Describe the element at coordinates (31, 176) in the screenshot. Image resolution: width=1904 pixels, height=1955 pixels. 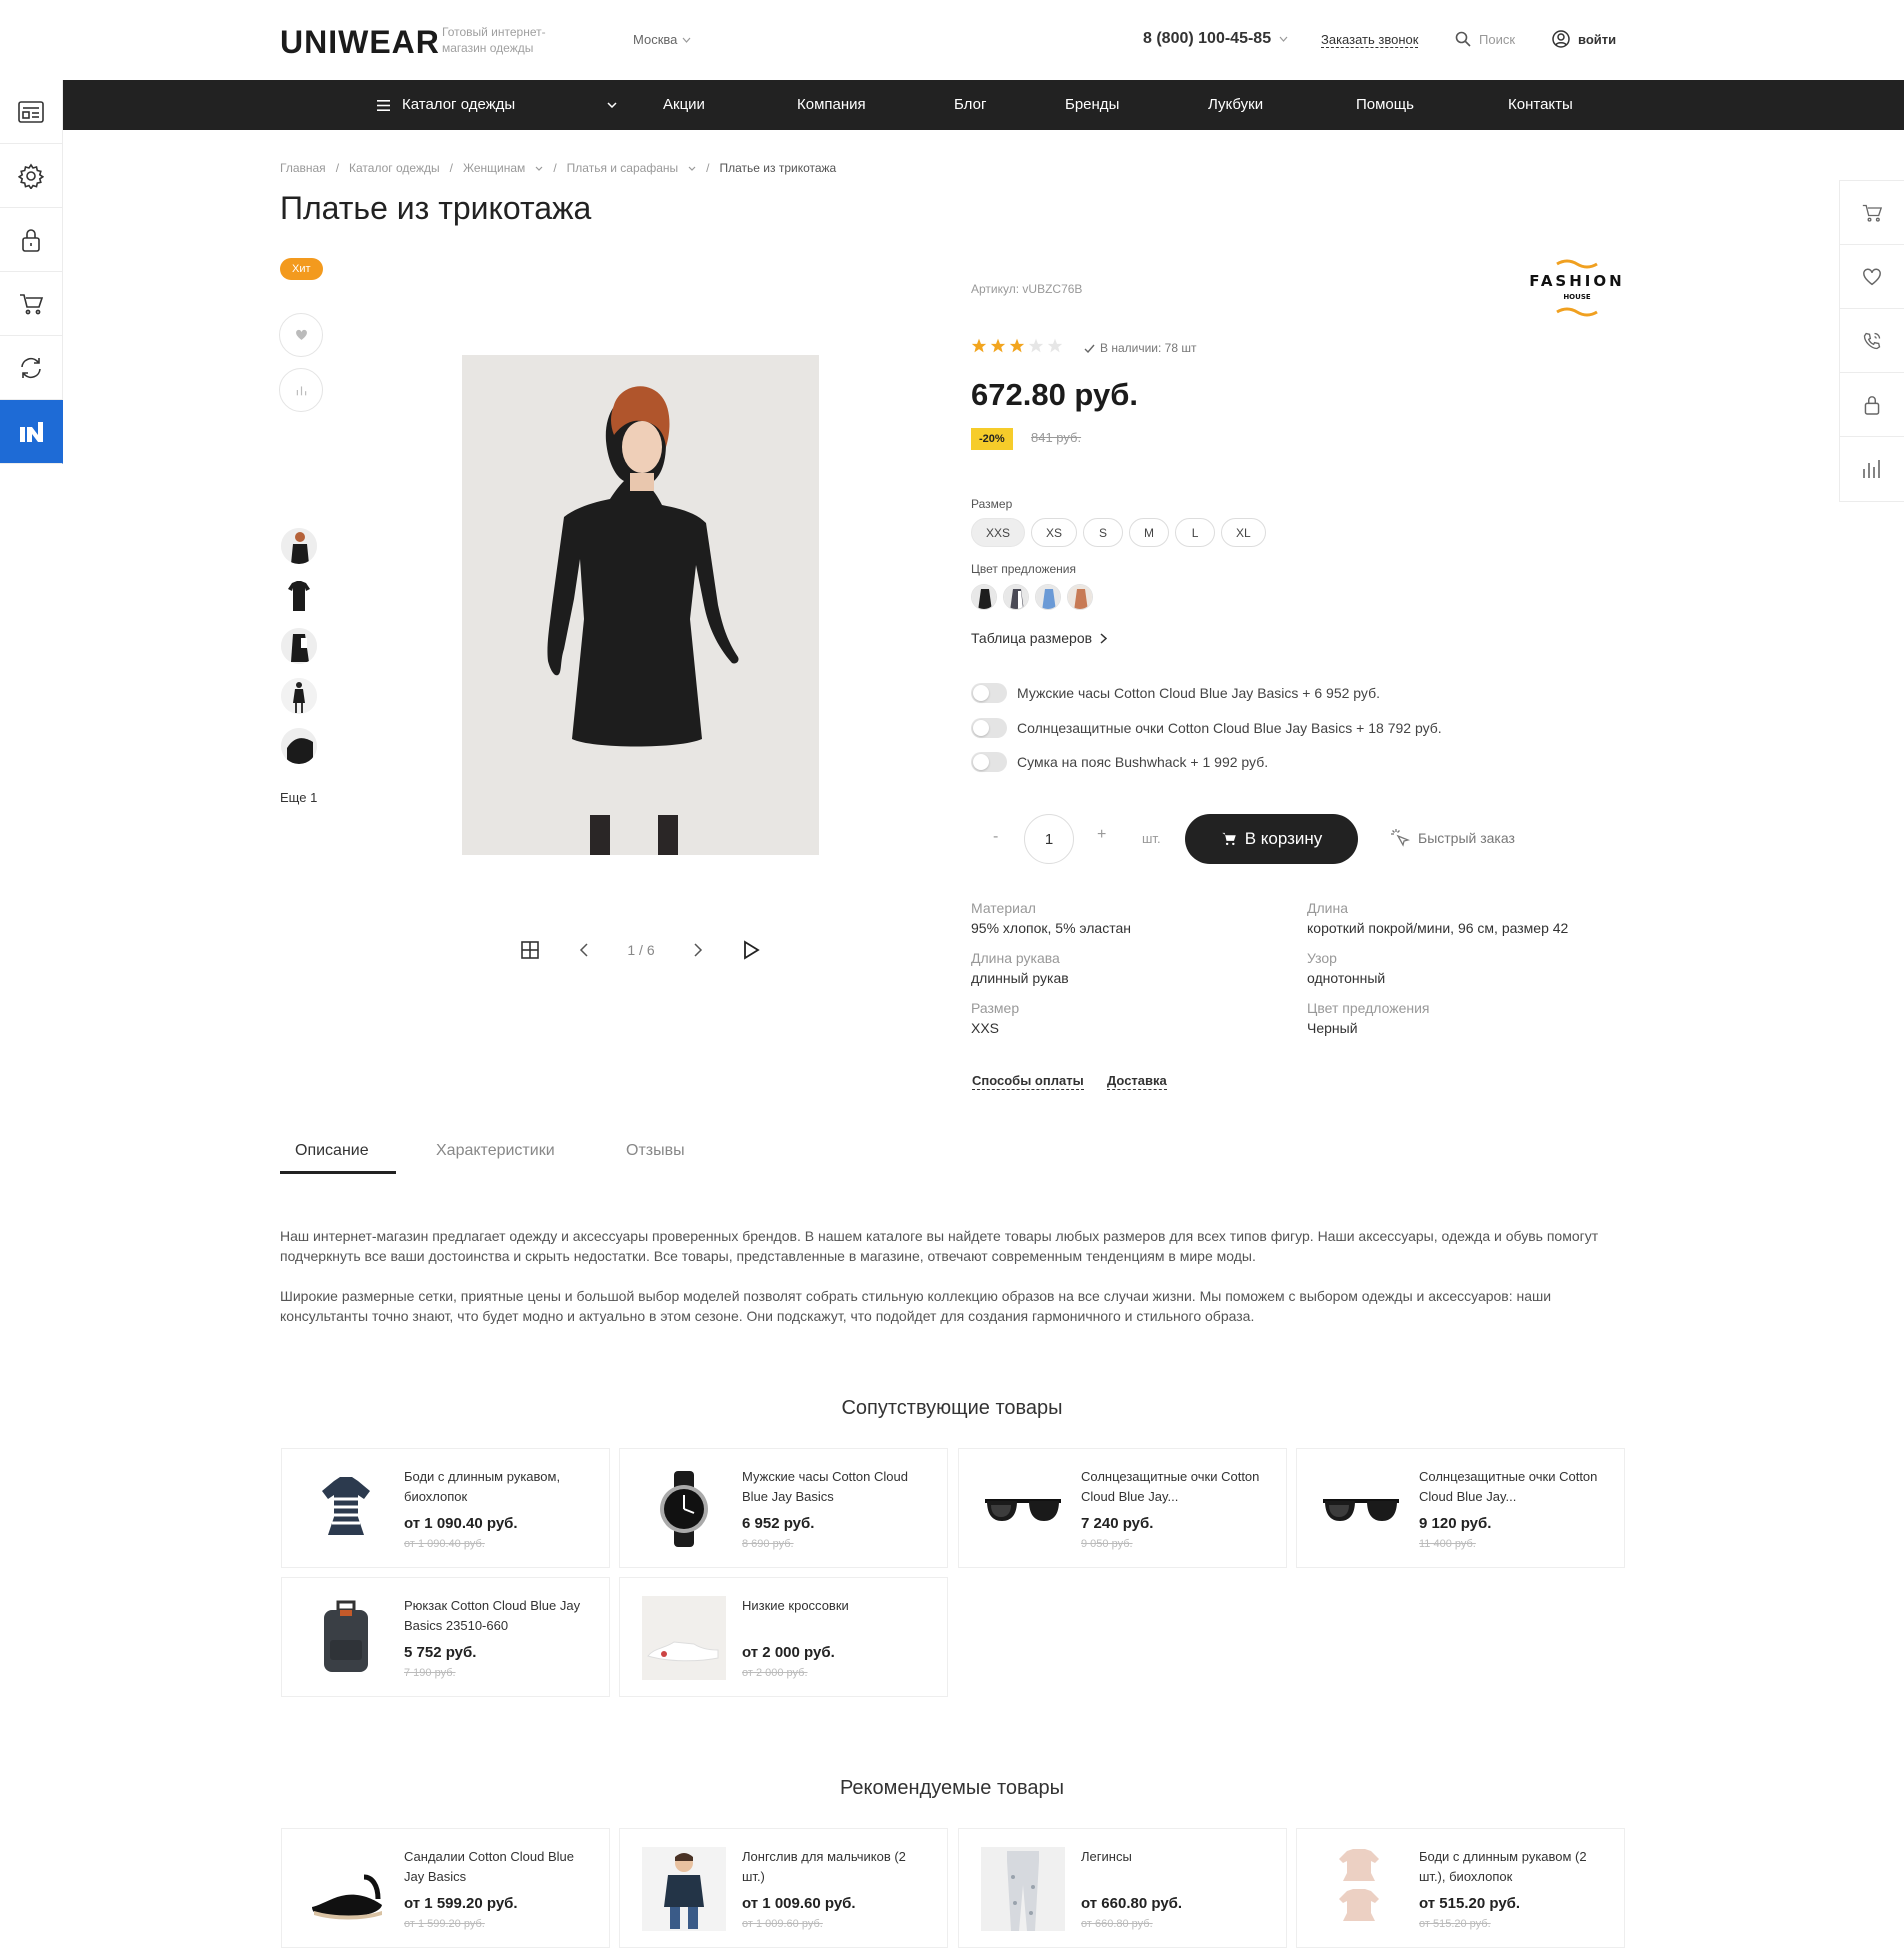
I see `gear-icon` at that location.